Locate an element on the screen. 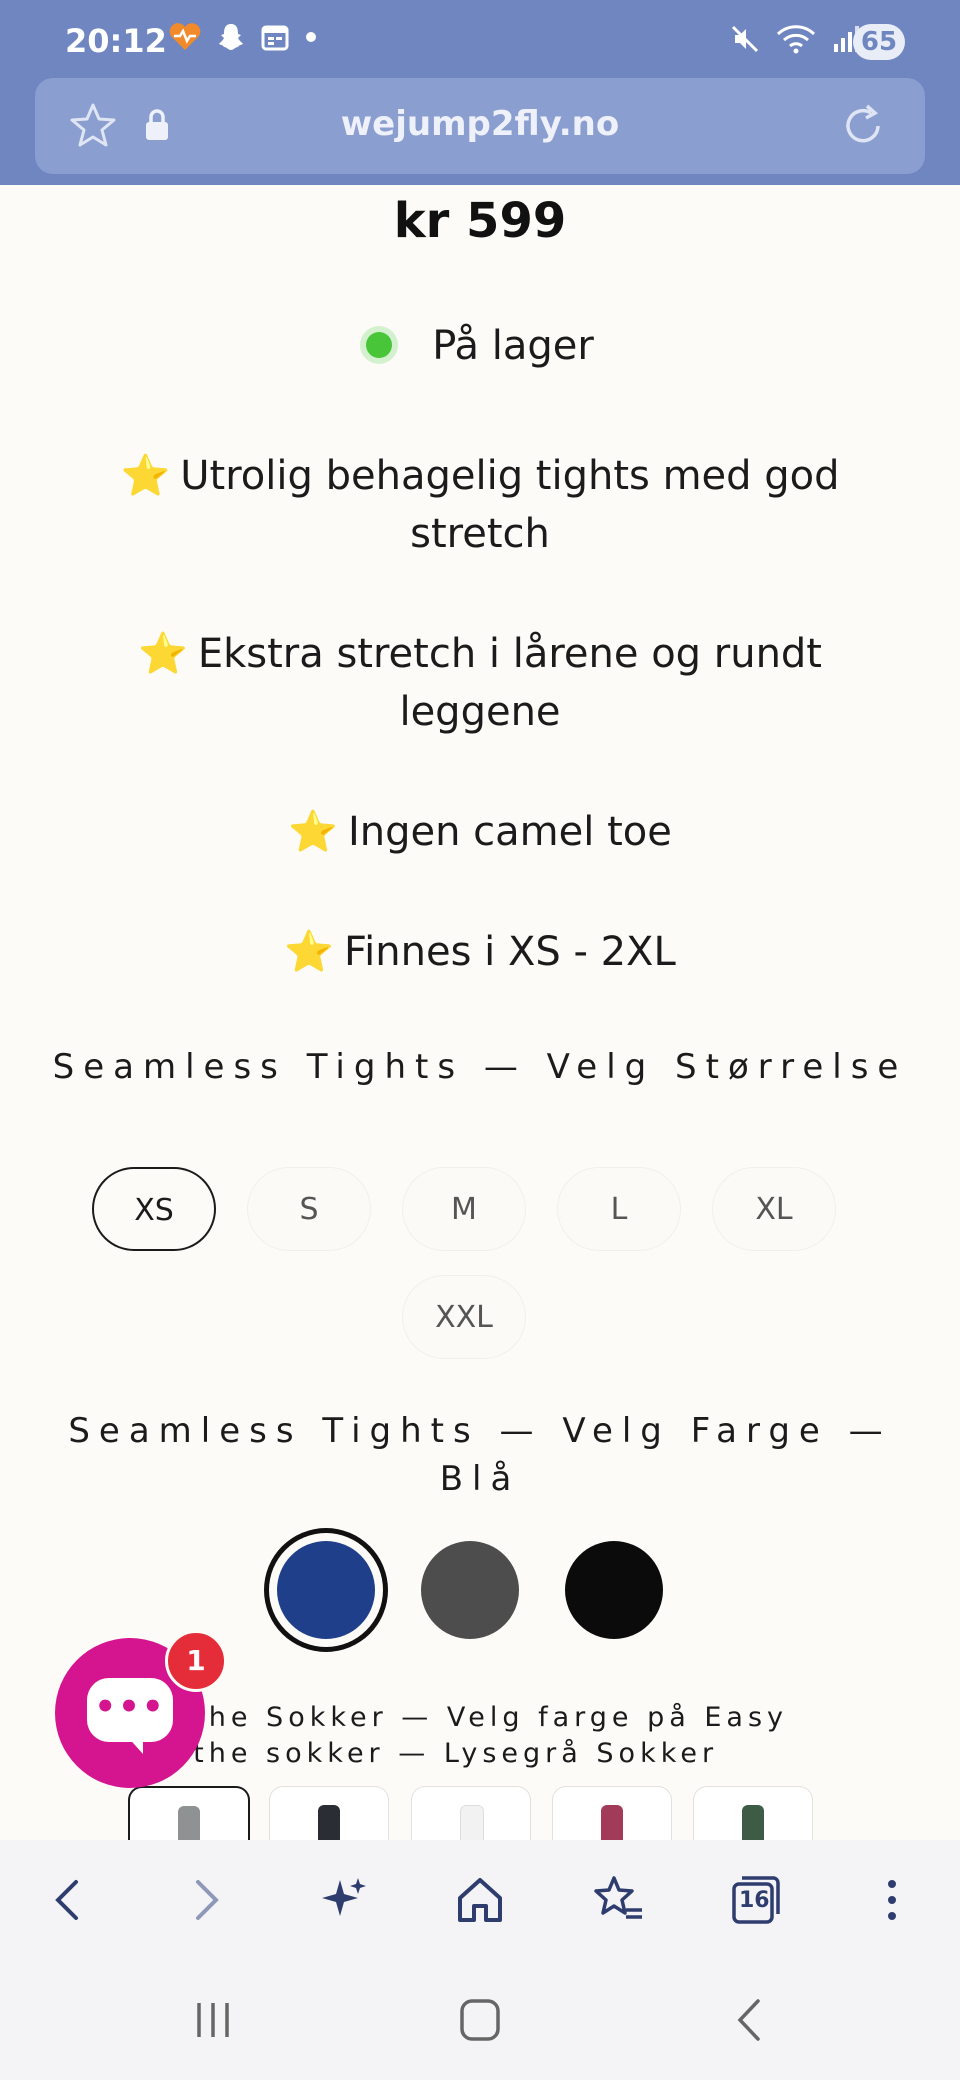 Image resolution: width=960 pixels, height=2080 pixels. size-button-xs: XS is located at coordinates (154, 1209).